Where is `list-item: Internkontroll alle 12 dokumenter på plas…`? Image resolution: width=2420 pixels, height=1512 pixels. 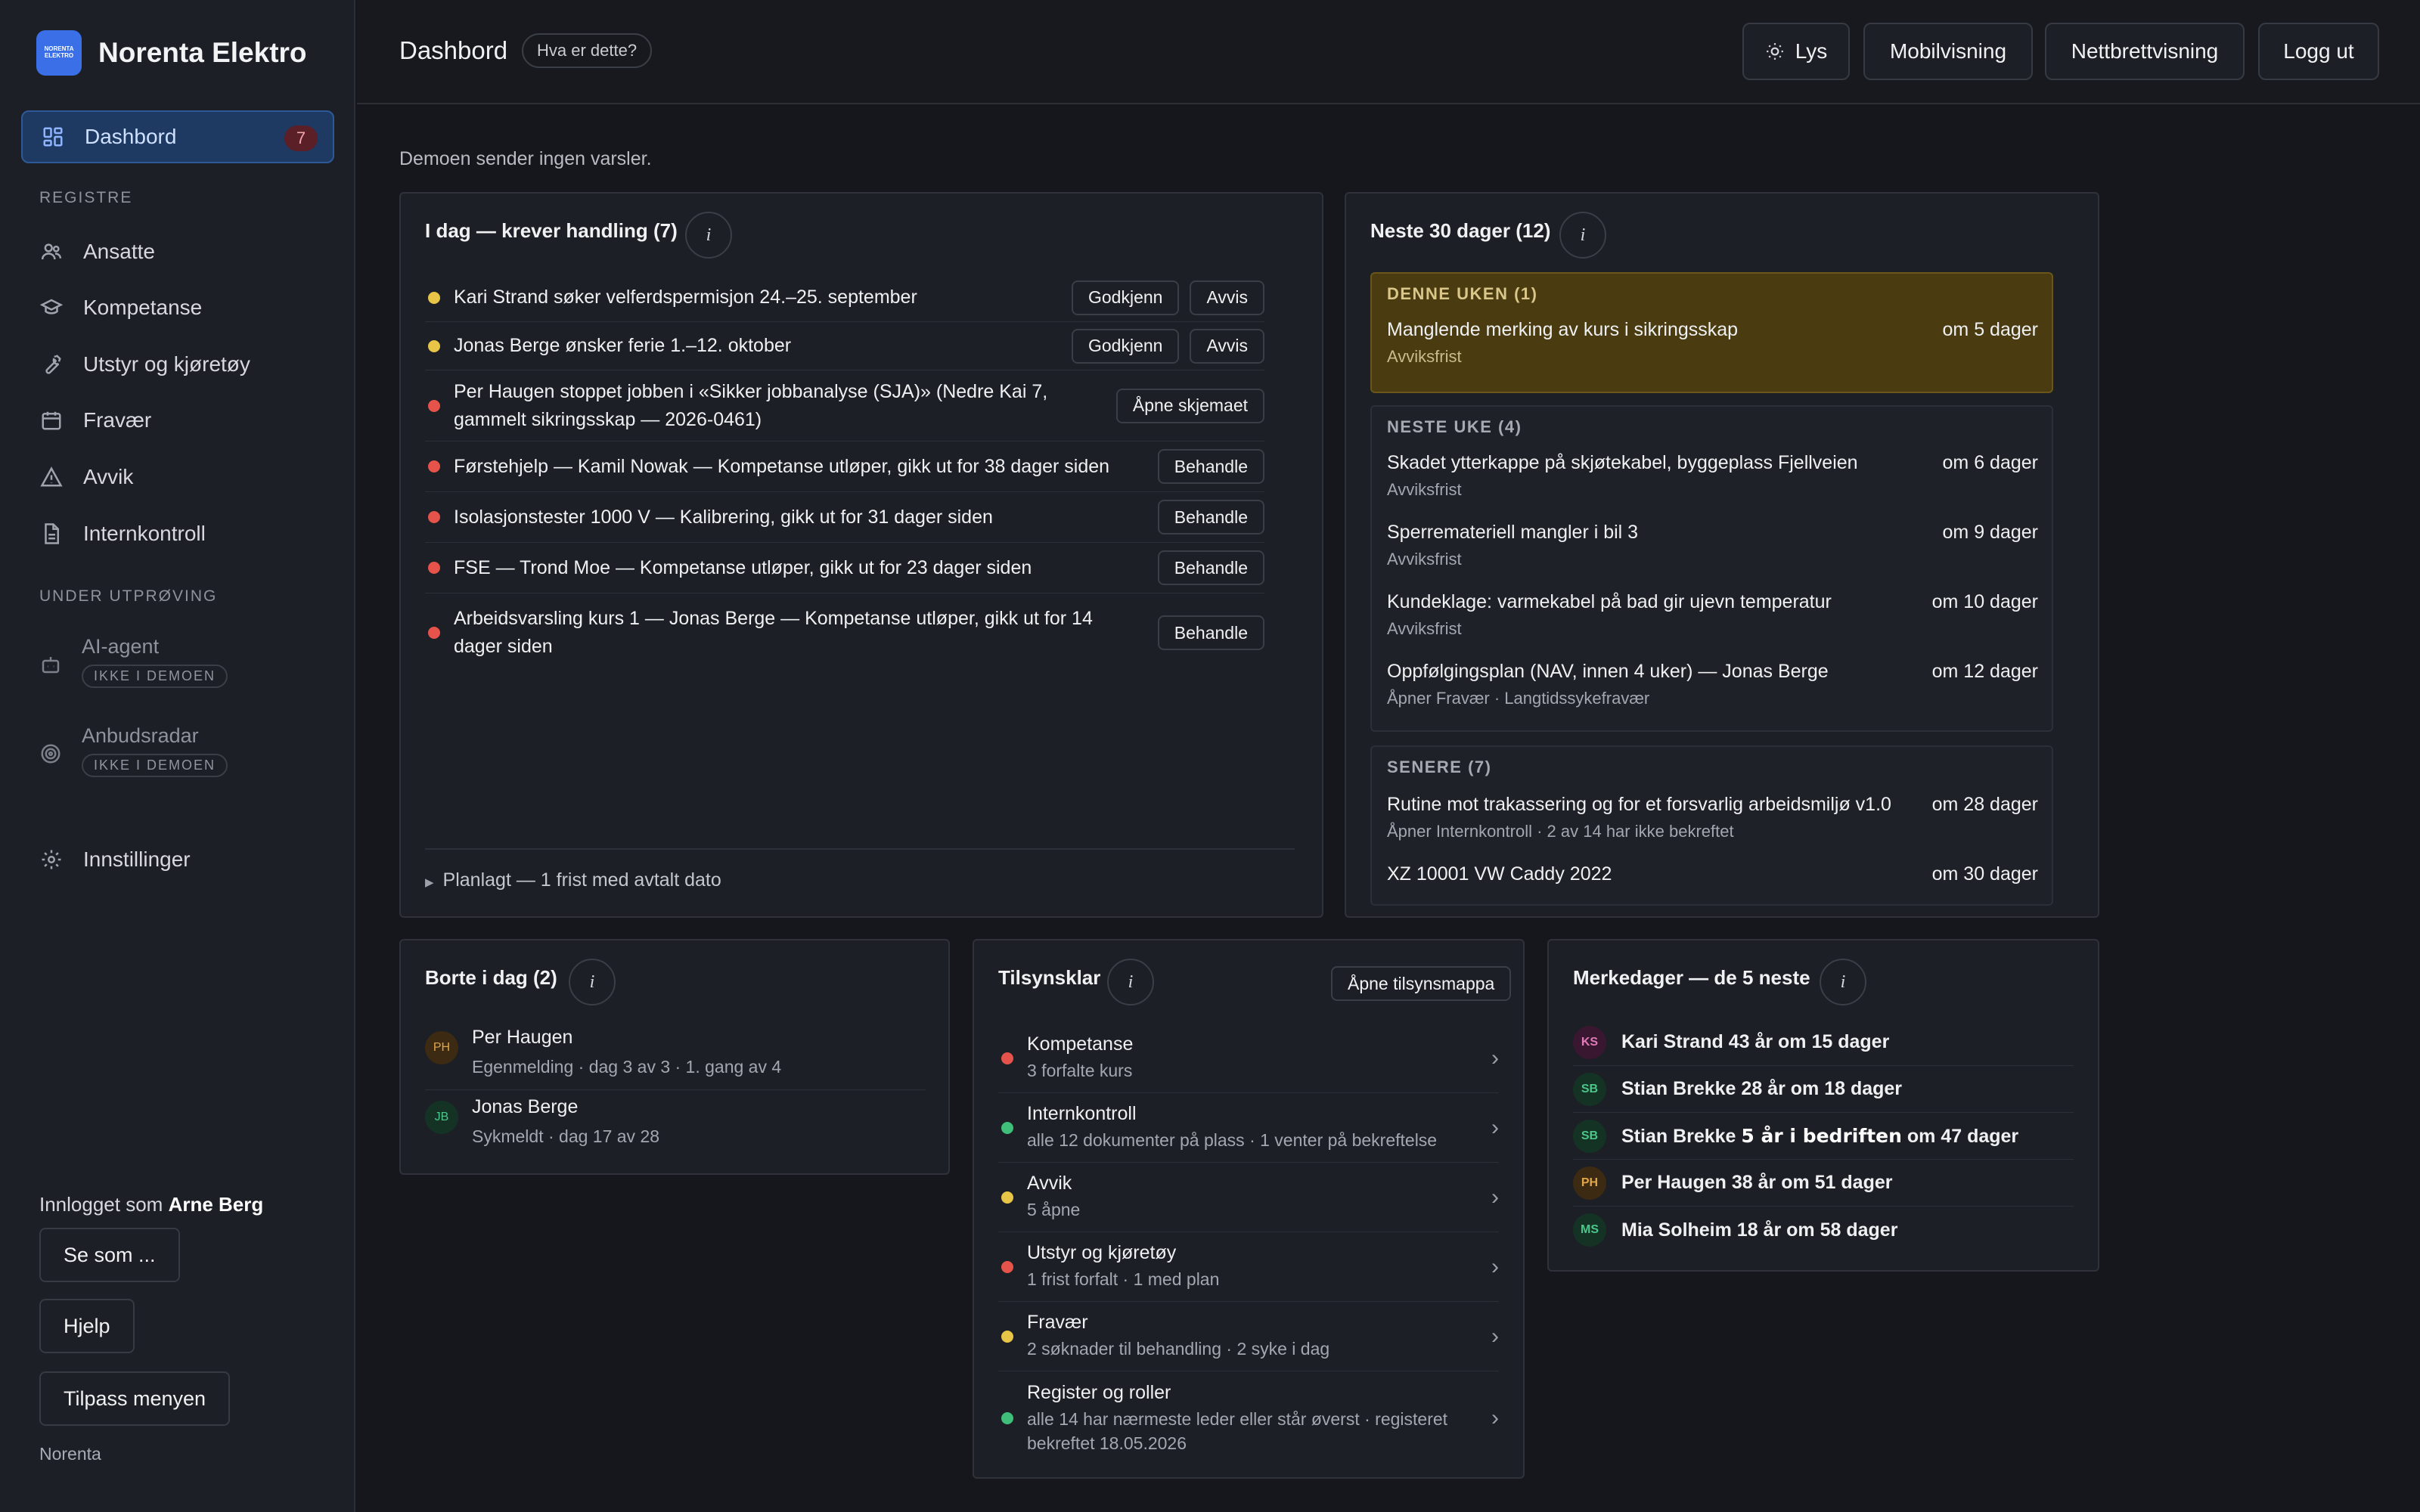 list-item: Internkontroll alle 12 dokumenter på plas… is located at coordinates (1248, 1128).